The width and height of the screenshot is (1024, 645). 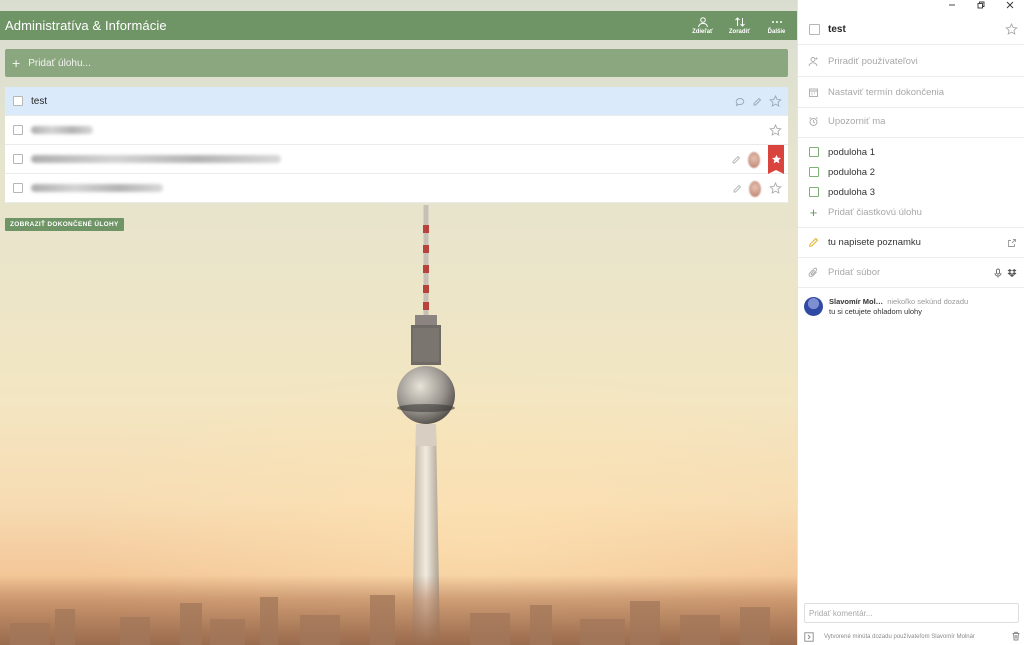 I want to click on subtask-row: poduloha 1, so click(x=911, y=152).